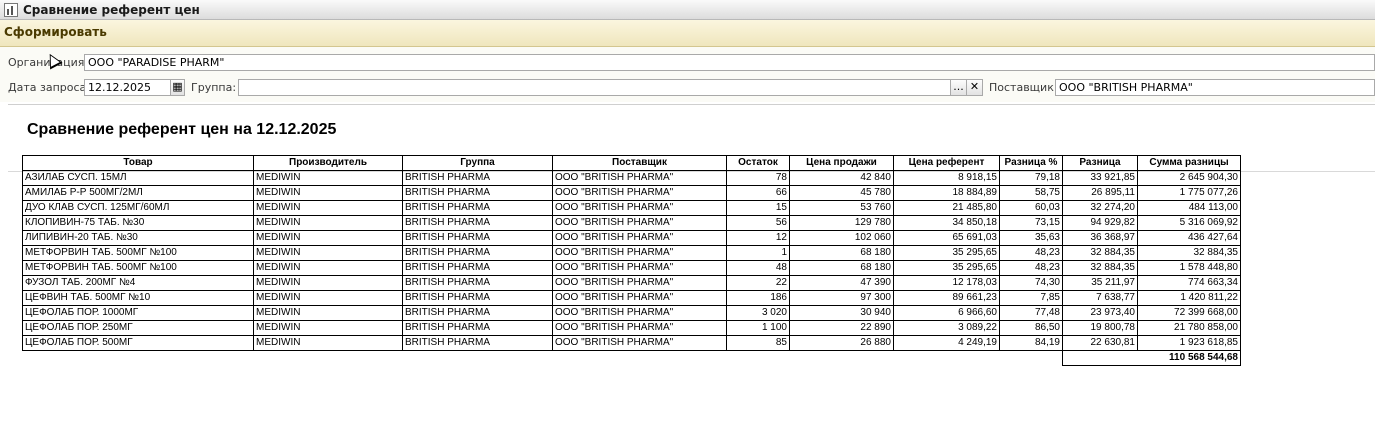 The height and width of the screenshot is (439, 1375). I want to click on table-cell: 3 020, so click(758, 313).